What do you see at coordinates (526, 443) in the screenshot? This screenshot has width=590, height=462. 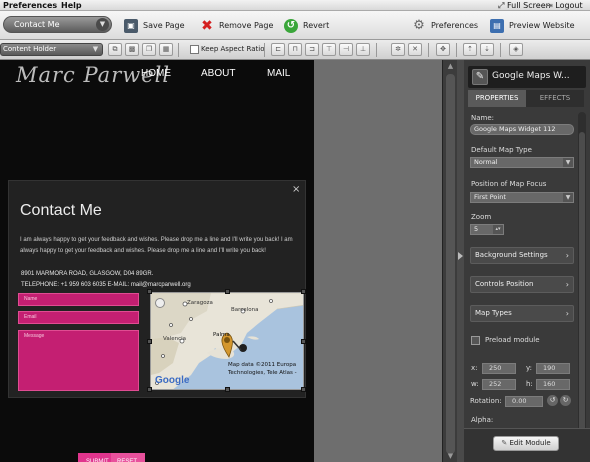 I see `edit-module-button: ✎ Edit Module` at bounding box center [526, 443].